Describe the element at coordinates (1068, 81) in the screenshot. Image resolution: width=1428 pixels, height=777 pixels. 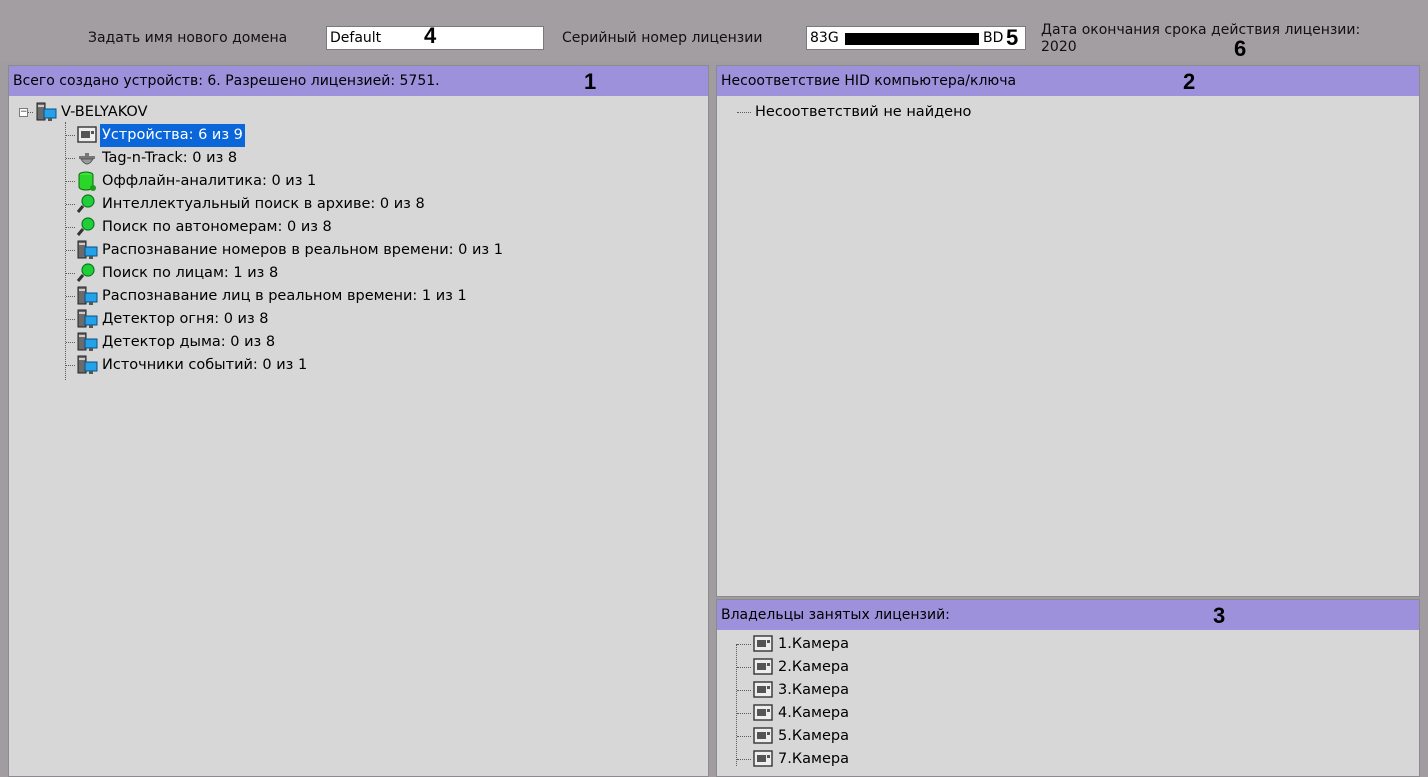
I see `hid-mismatch-header: Несоответствие HID компьютера/ключа` at that location.